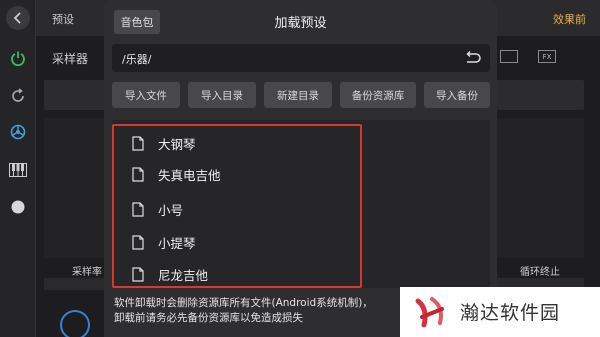 The height and width of the screenshot is (337, 600). I want to click on loop-icon, so click(18, 96).